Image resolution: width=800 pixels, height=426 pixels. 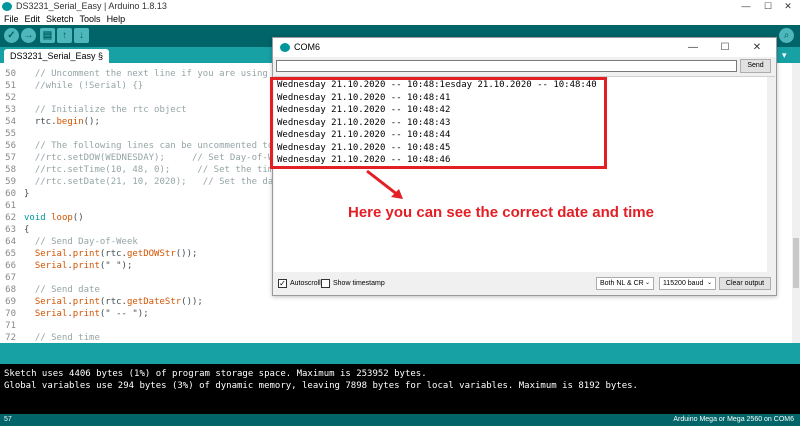 I want to click on annotation-arrow, so click(x=384, y=184).